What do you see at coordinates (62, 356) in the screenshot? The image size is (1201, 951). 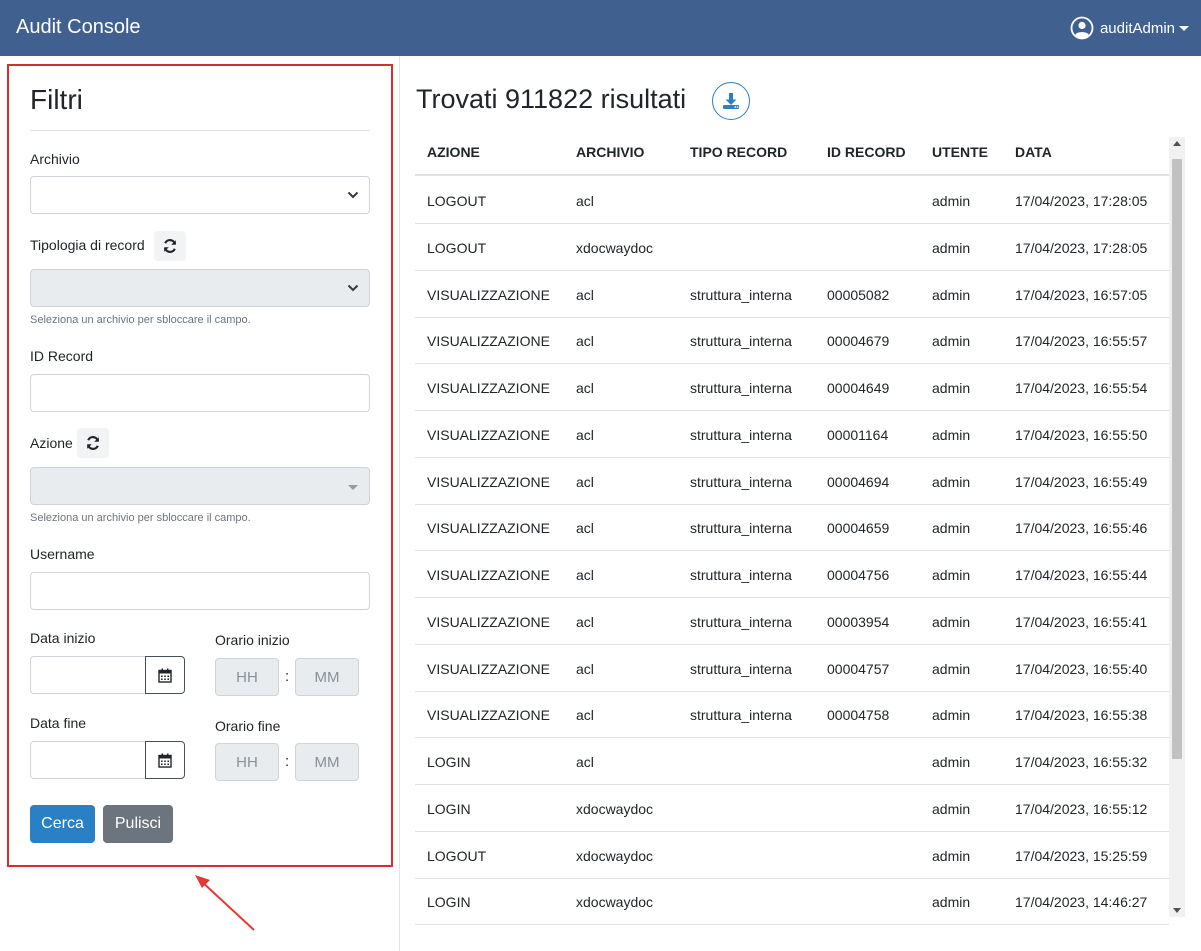 I see `id-record-label: ID Record` at bounding box center [62, 356].